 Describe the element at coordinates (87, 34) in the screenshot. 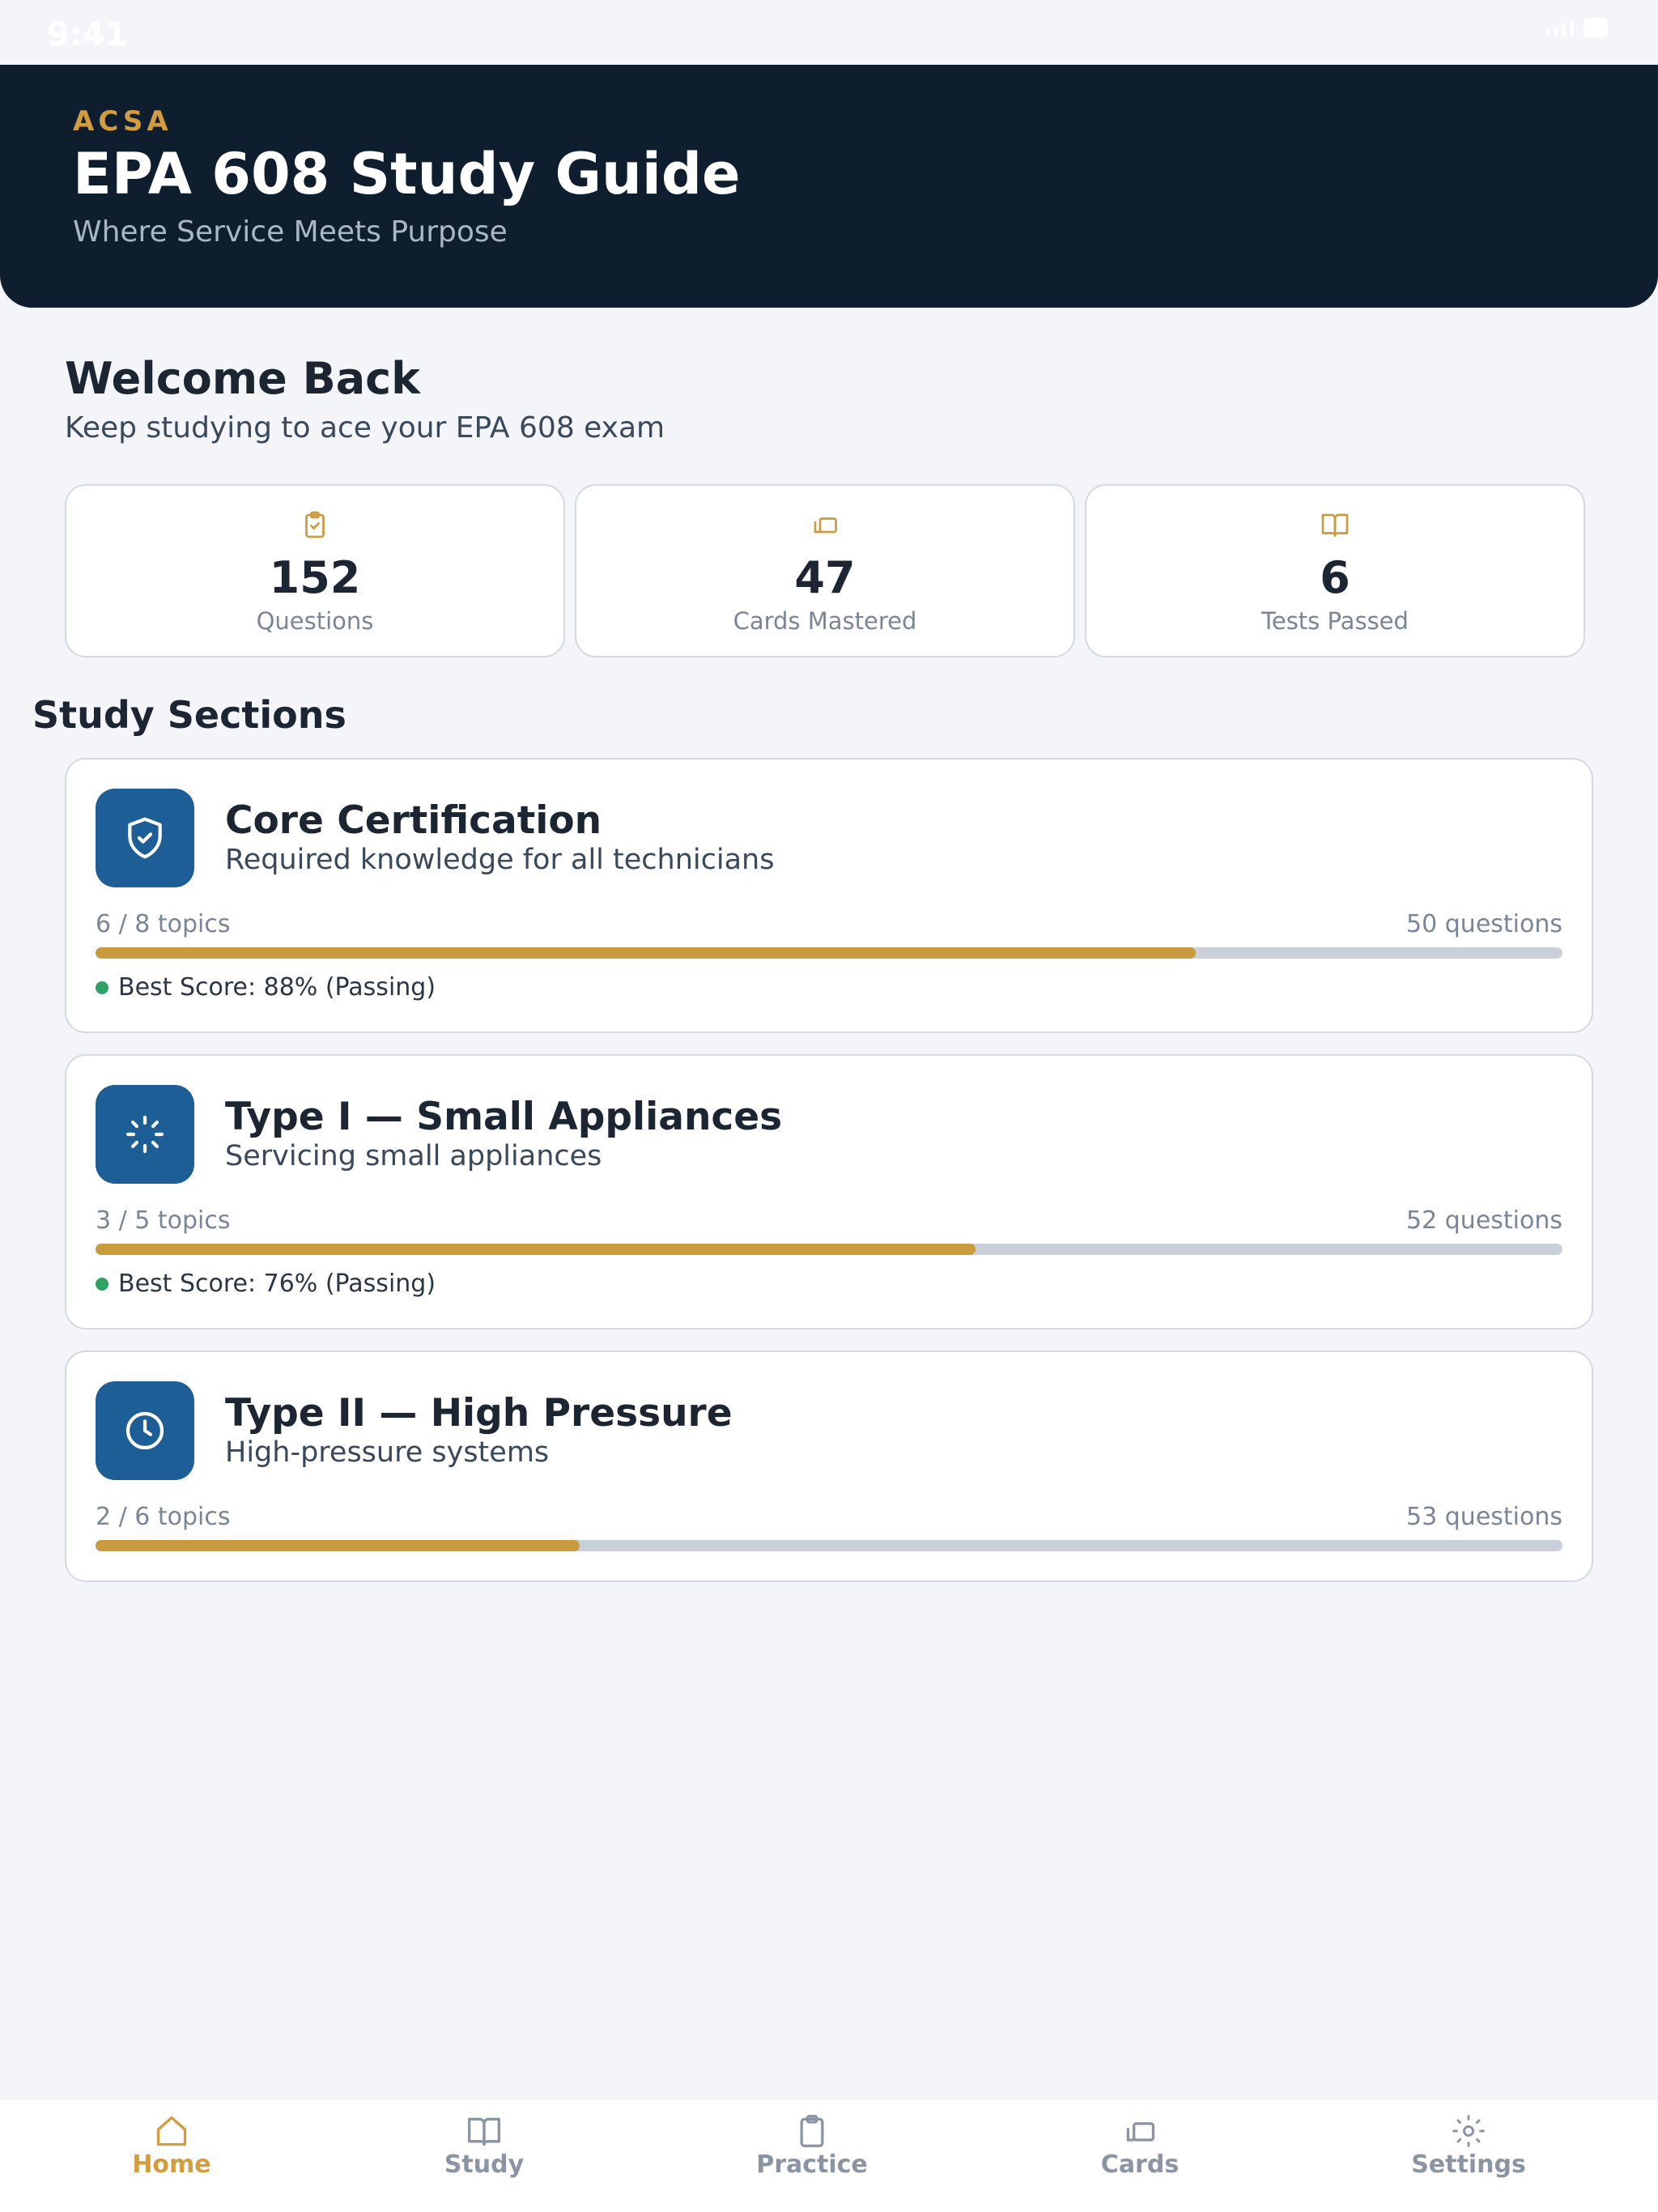

I see `status-time: 9:41` at that location.